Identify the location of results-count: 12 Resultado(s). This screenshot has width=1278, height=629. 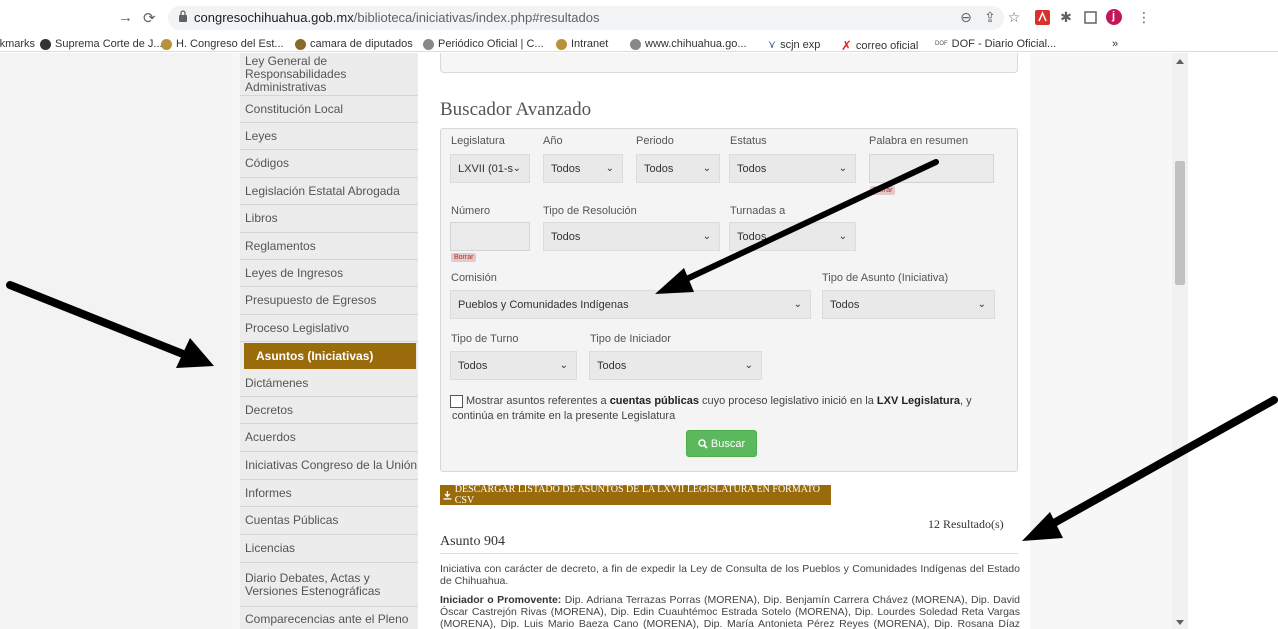
(966, 524).